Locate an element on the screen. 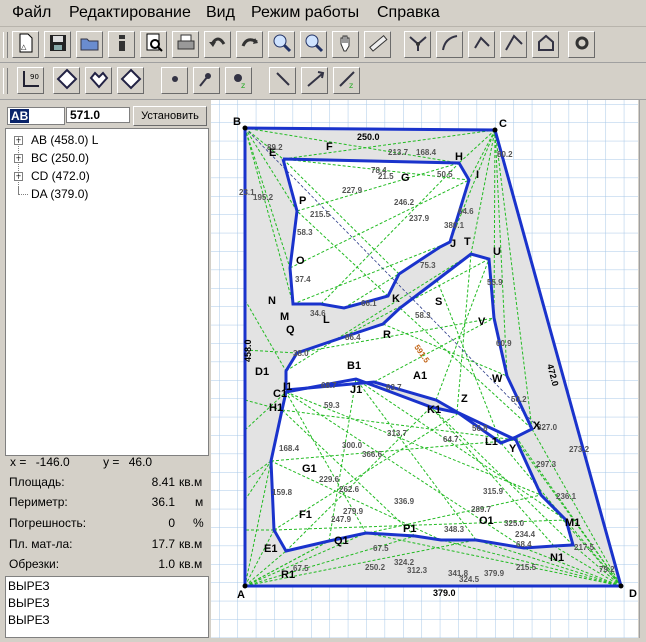 Image resolution: width=646 pixels, height=642 pixels. line-move-button is located at coordinates (314, 80).